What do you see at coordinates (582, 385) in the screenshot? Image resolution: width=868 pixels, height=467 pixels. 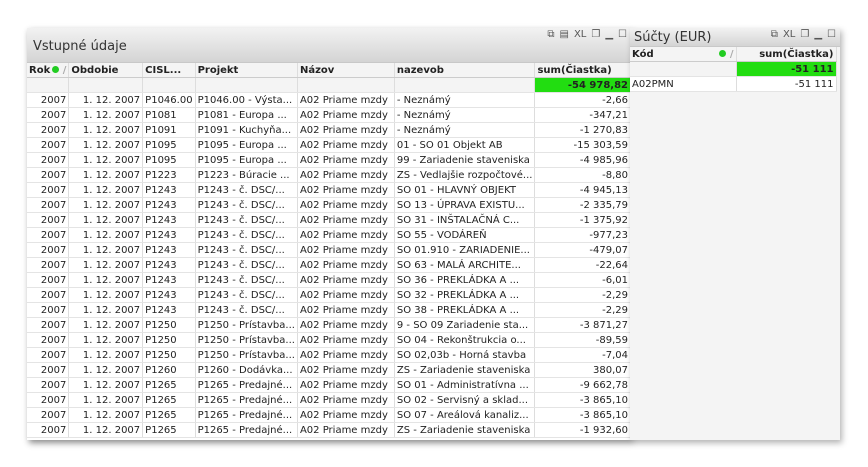 I see `sum-cell: -9 662,78` at bounding box center [582, 385].